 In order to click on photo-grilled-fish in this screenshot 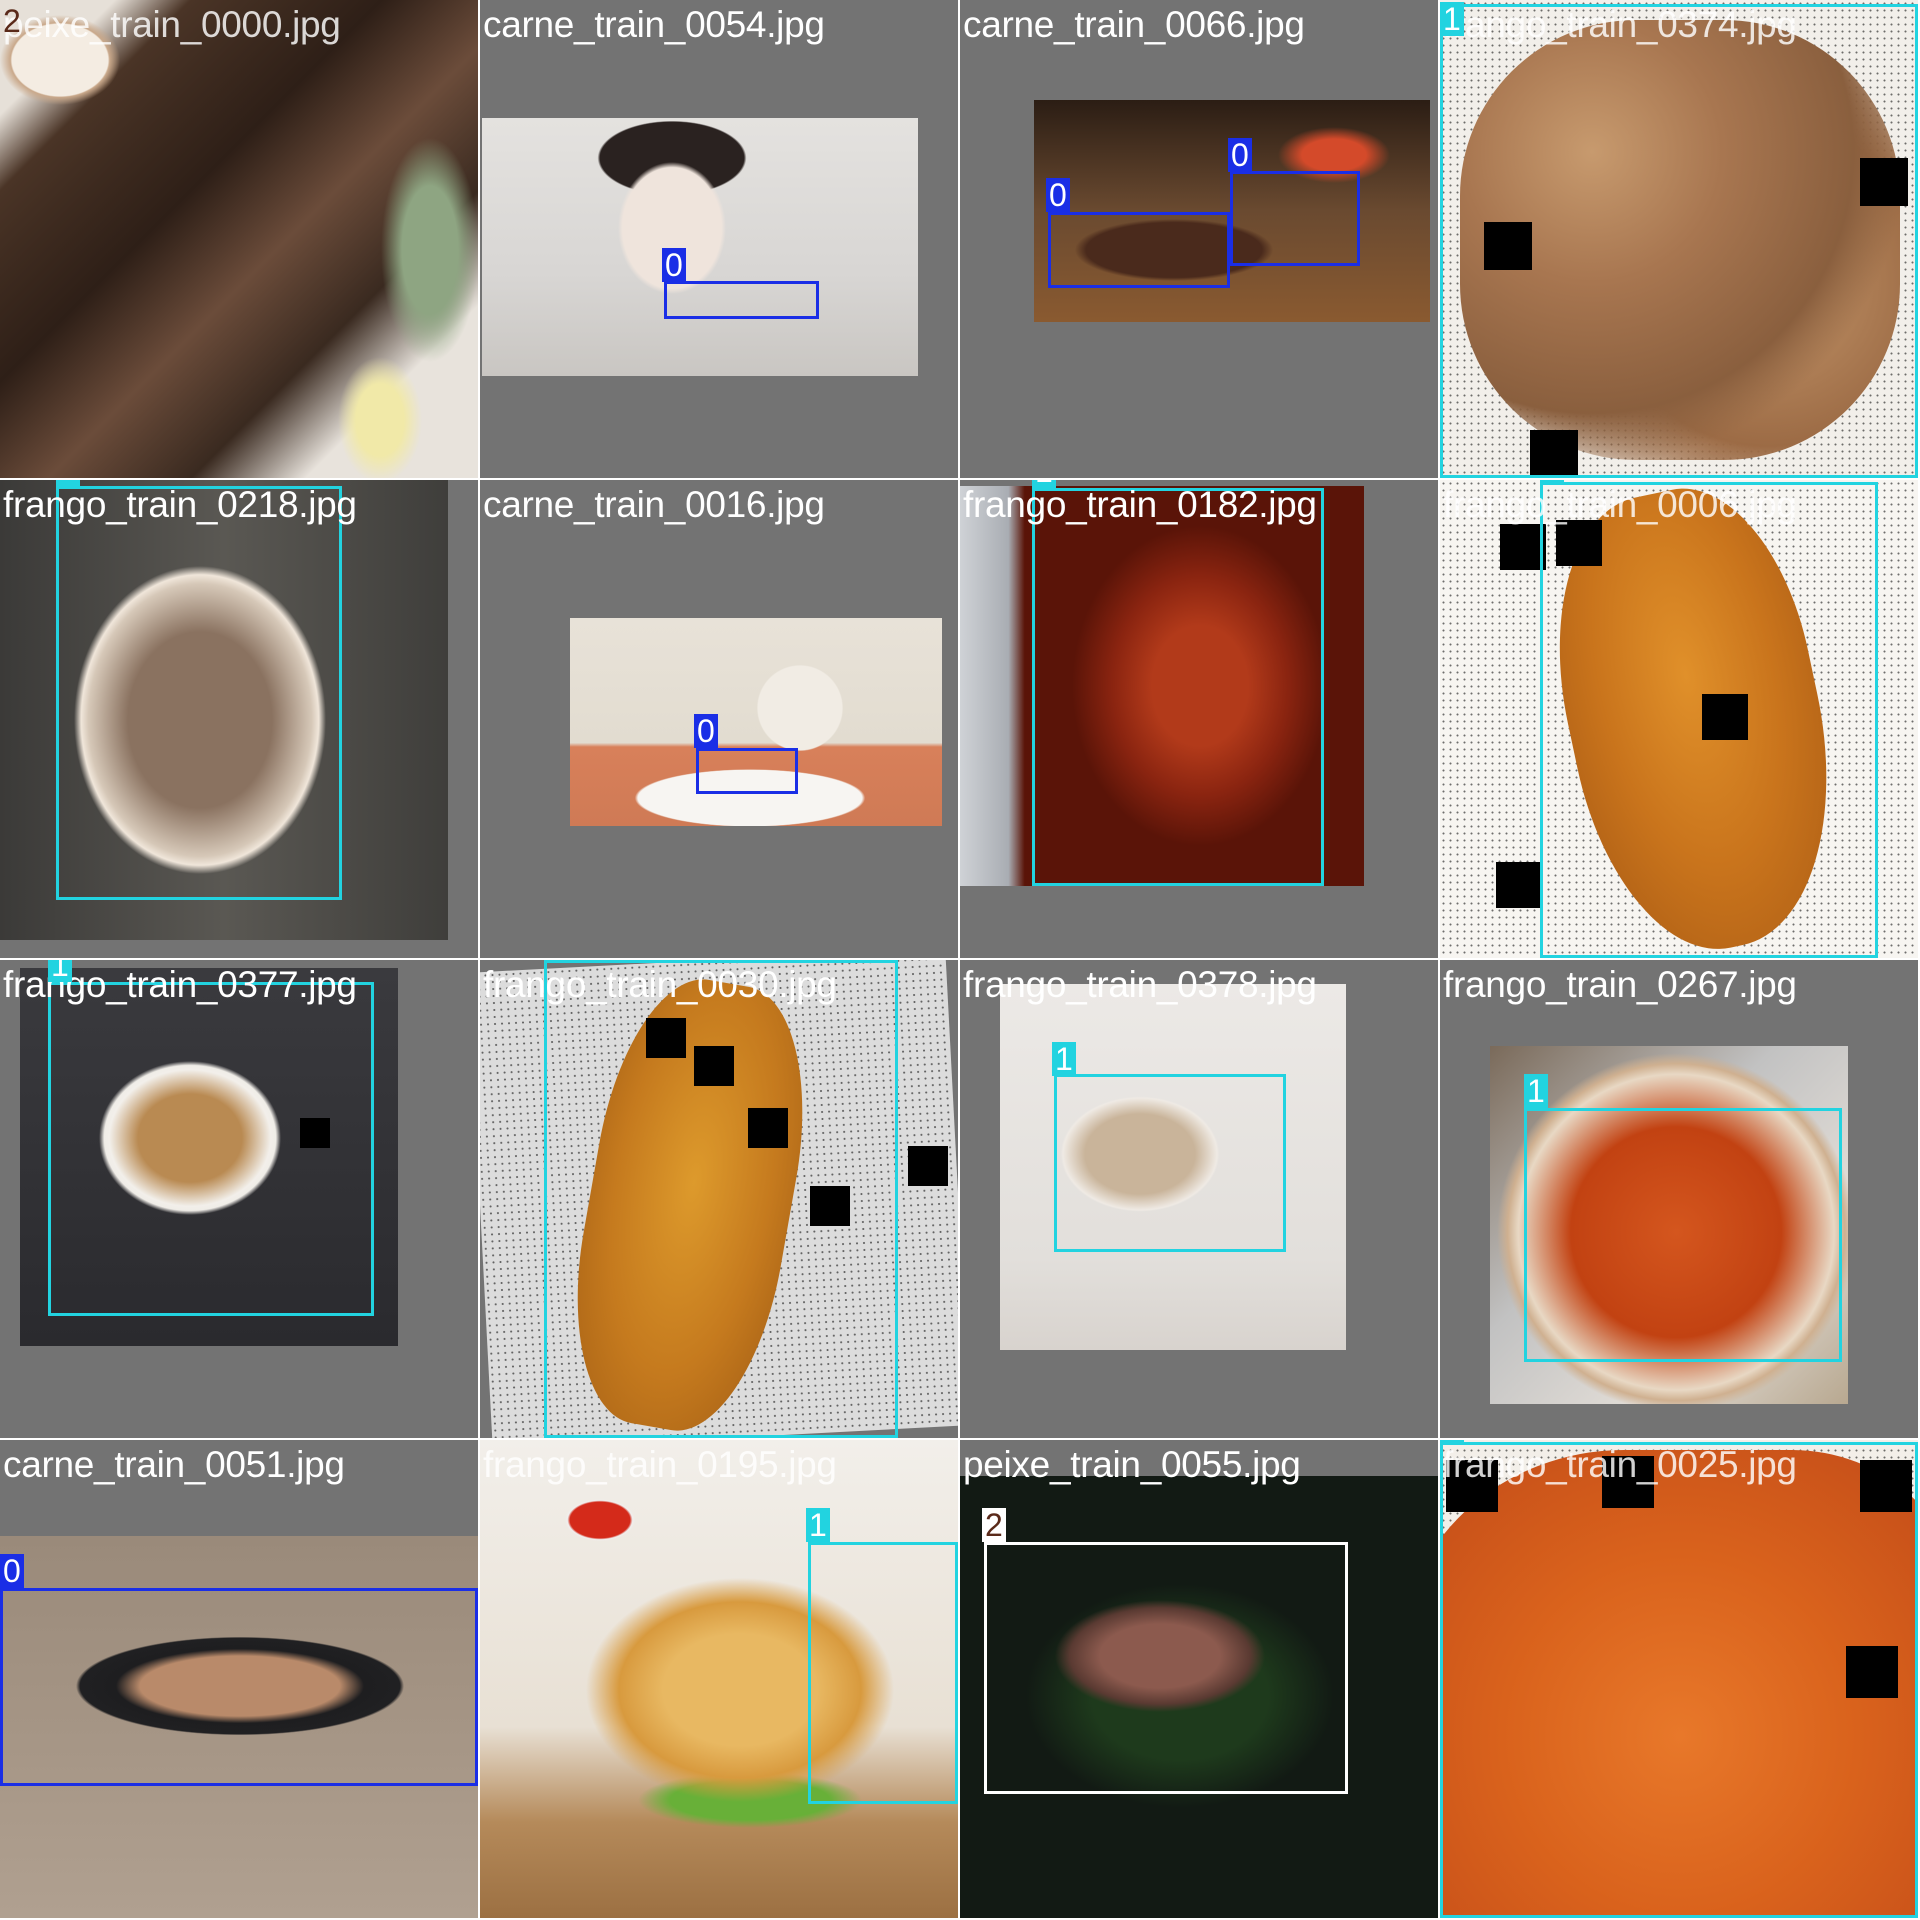, I will do `click(239, 239)`.